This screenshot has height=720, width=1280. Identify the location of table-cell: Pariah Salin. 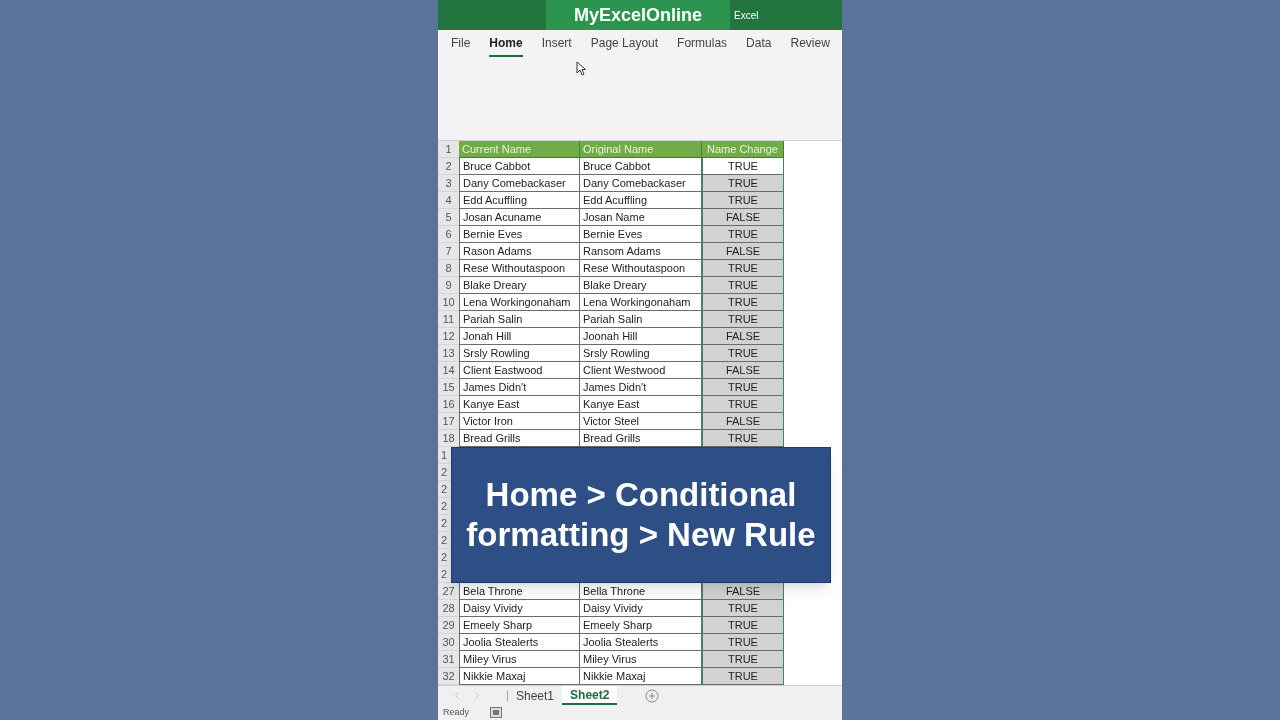
(641, 319).